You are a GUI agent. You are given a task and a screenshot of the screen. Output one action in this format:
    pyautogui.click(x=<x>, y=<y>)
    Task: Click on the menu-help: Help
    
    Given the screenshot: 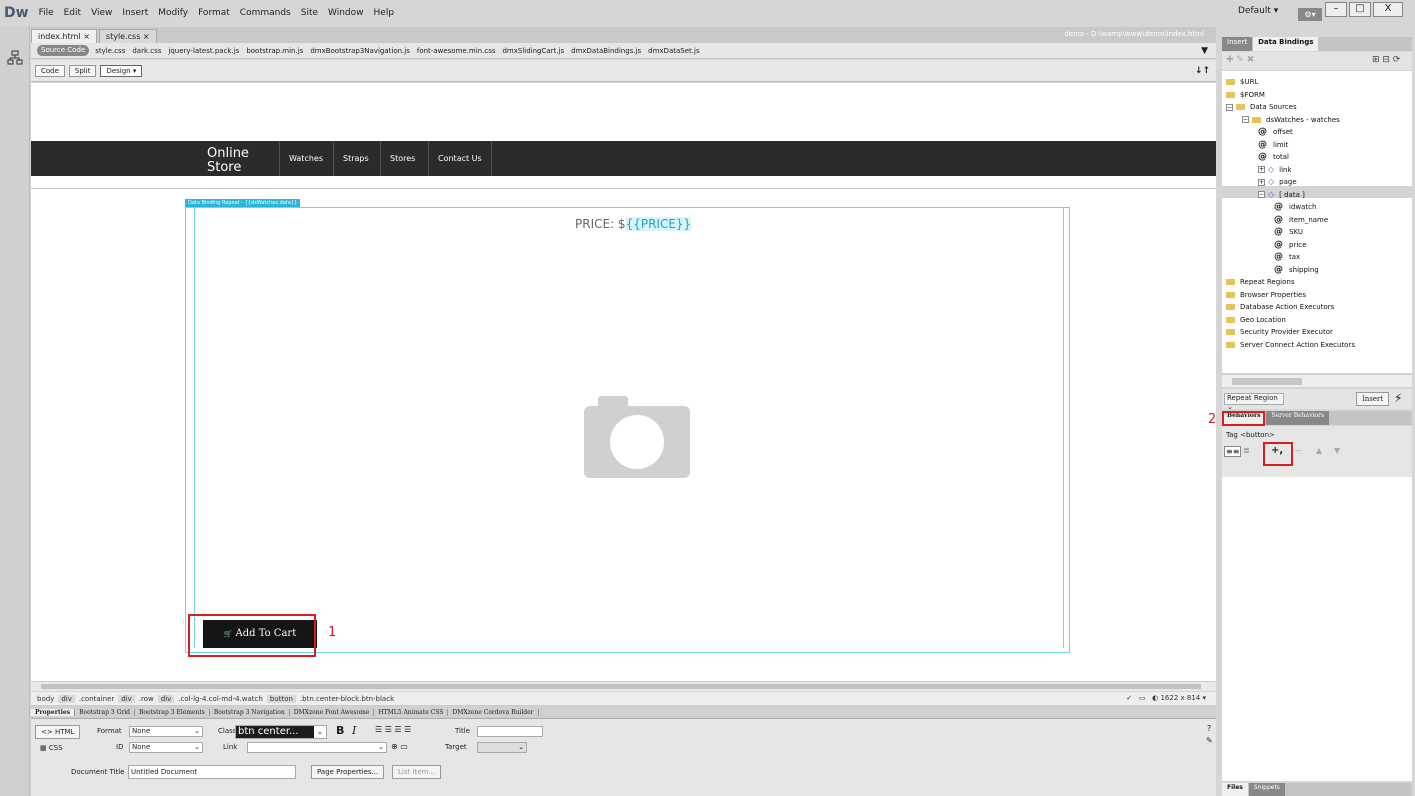 What is the action you would take?
    pyautogui.click(x=384, y=13)
    